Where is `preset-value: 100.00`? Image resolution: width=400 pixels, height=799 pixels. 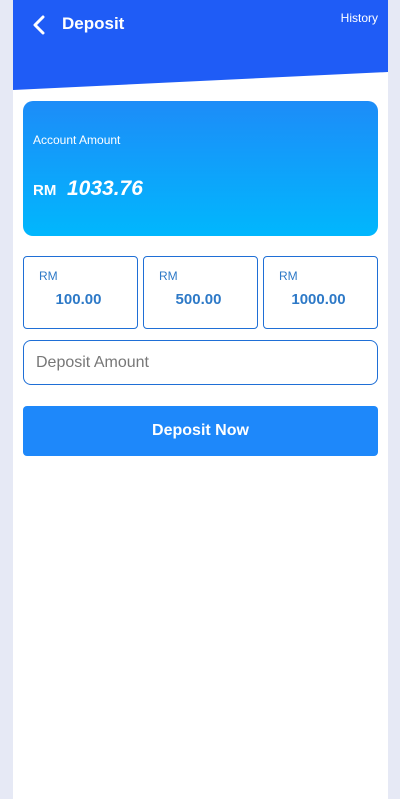
preset-value: 100.00 is located at coordinates (78, 299).